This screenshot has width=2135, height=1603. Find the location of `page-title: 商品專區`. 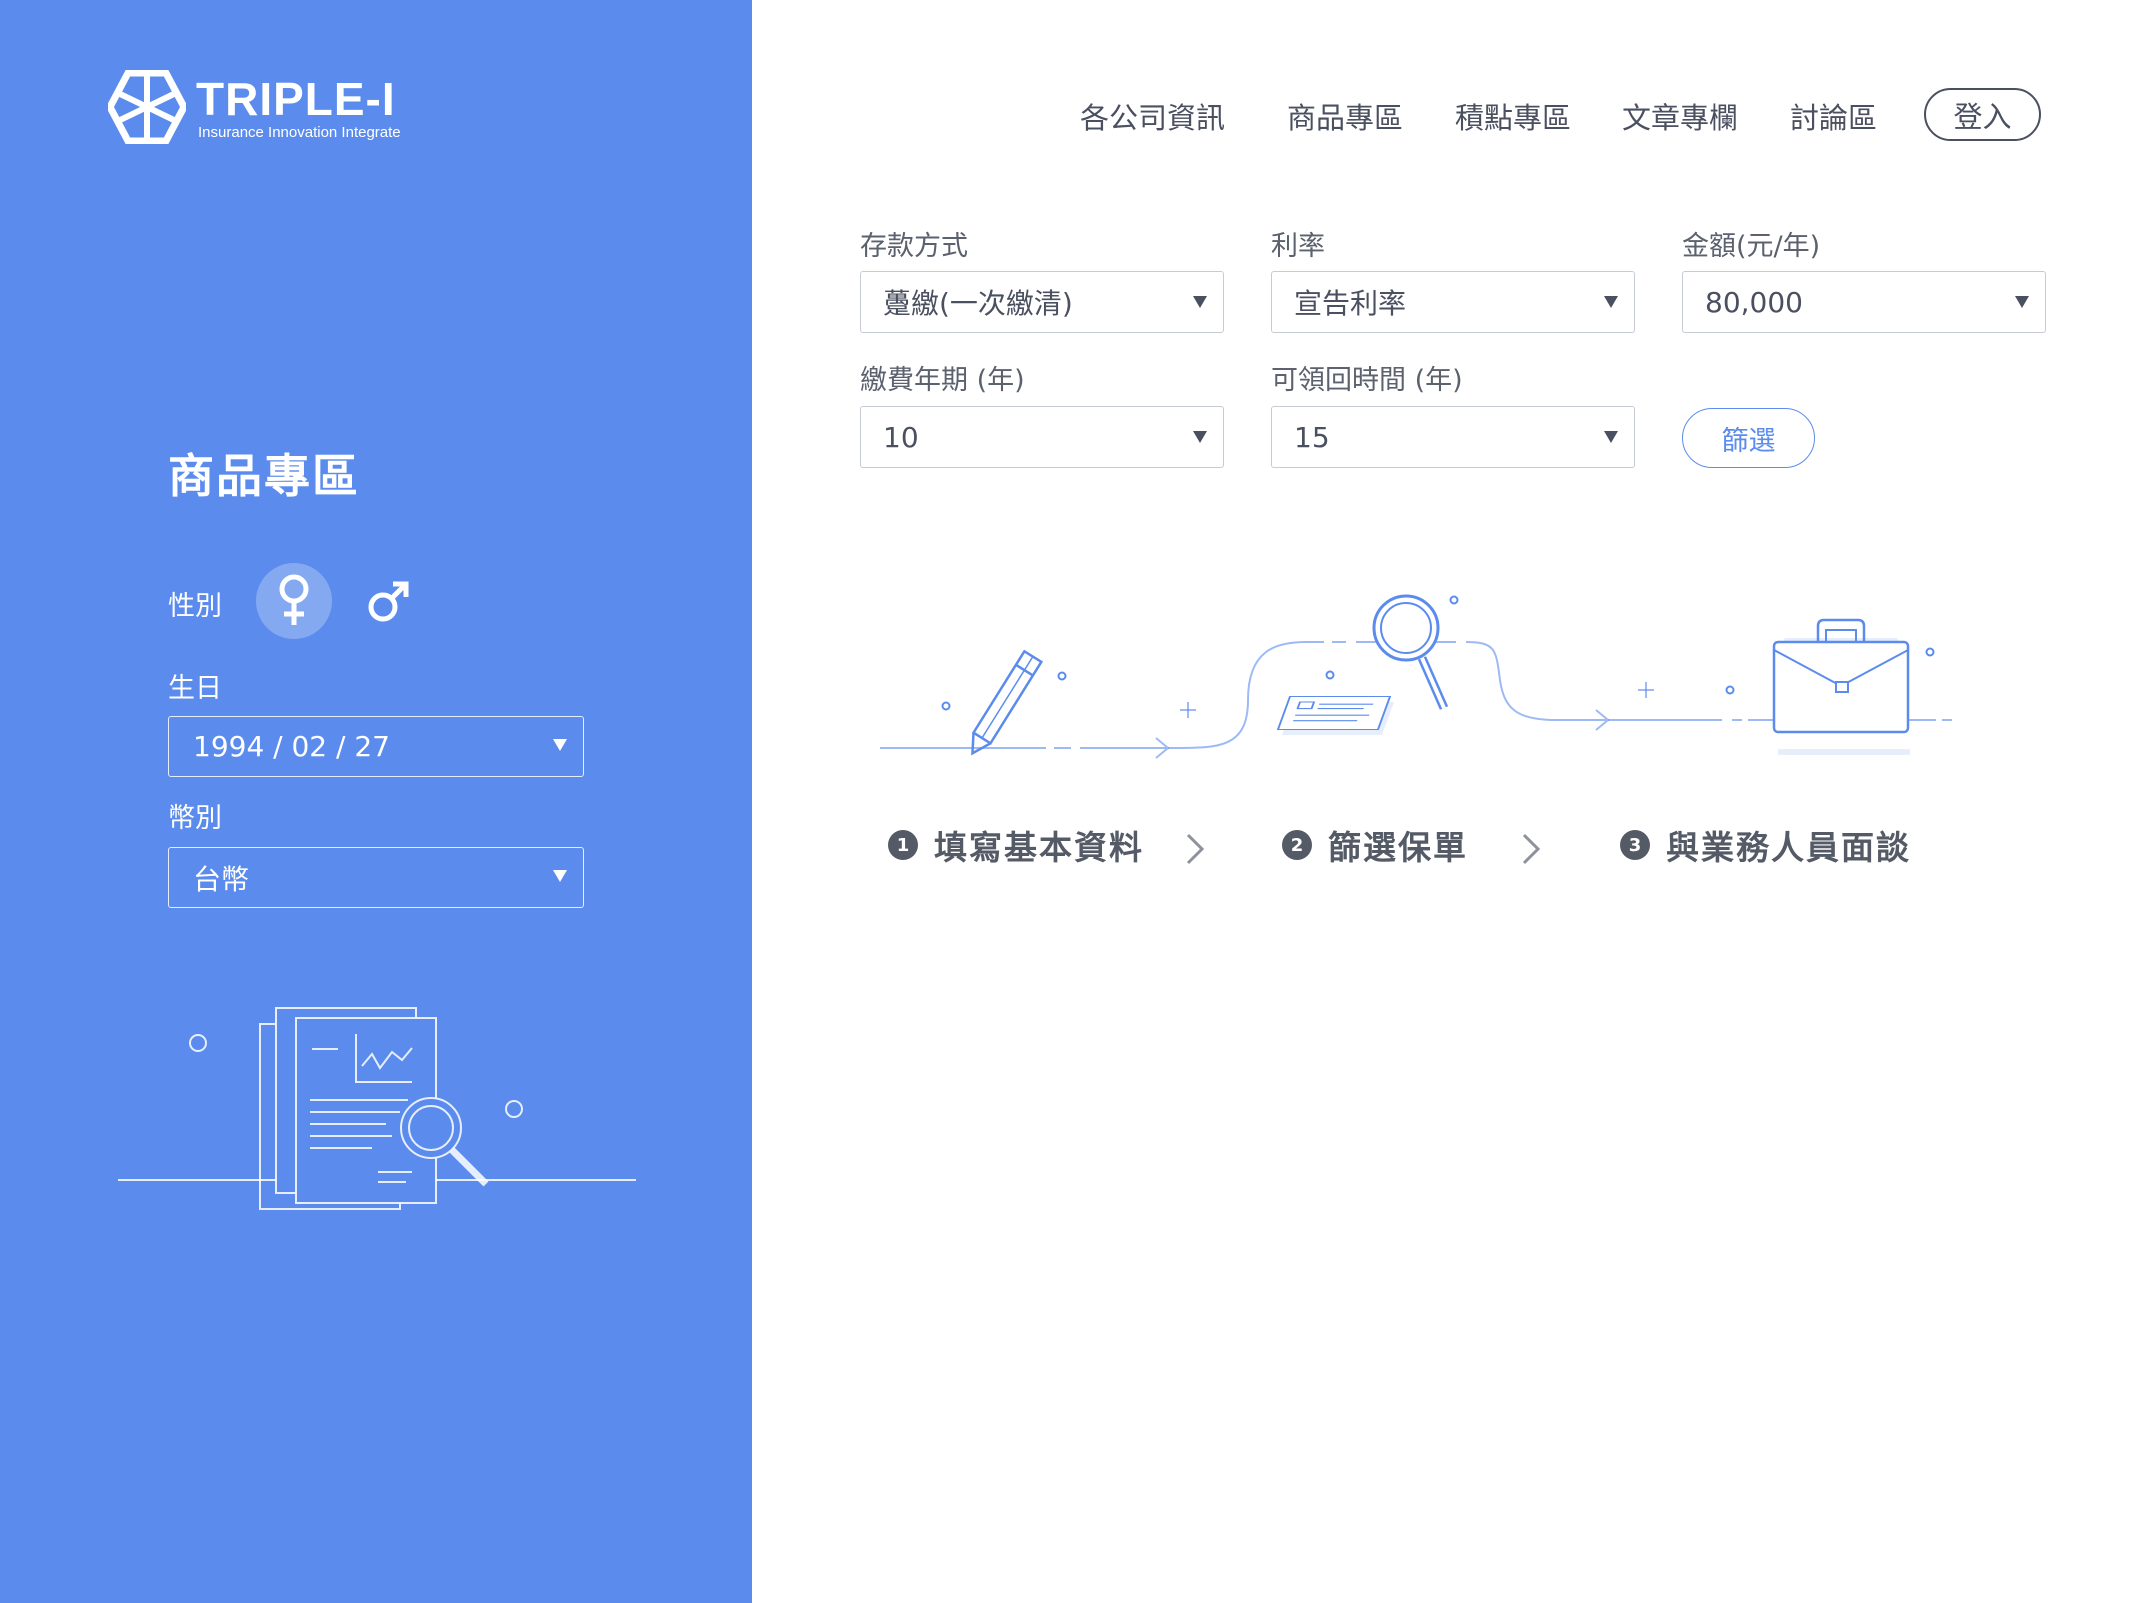

page-title: 商品專區 is located at coordinates (264, 476).